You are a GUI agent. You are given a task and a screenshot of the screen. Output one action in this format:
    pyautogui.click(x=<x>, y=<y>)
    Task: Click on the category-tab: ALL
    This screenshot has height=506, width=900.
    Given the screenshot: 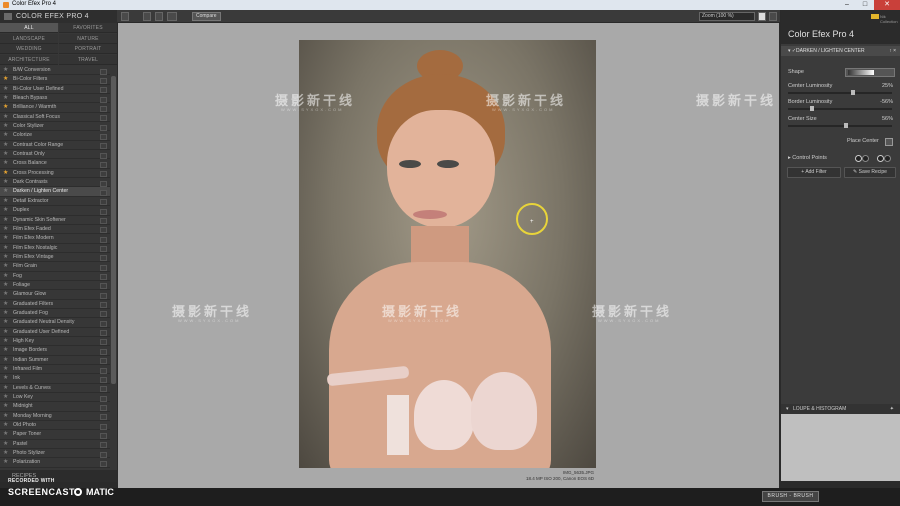 What is the action you would take?
    pyautogui.click(x=29, y=28)
    